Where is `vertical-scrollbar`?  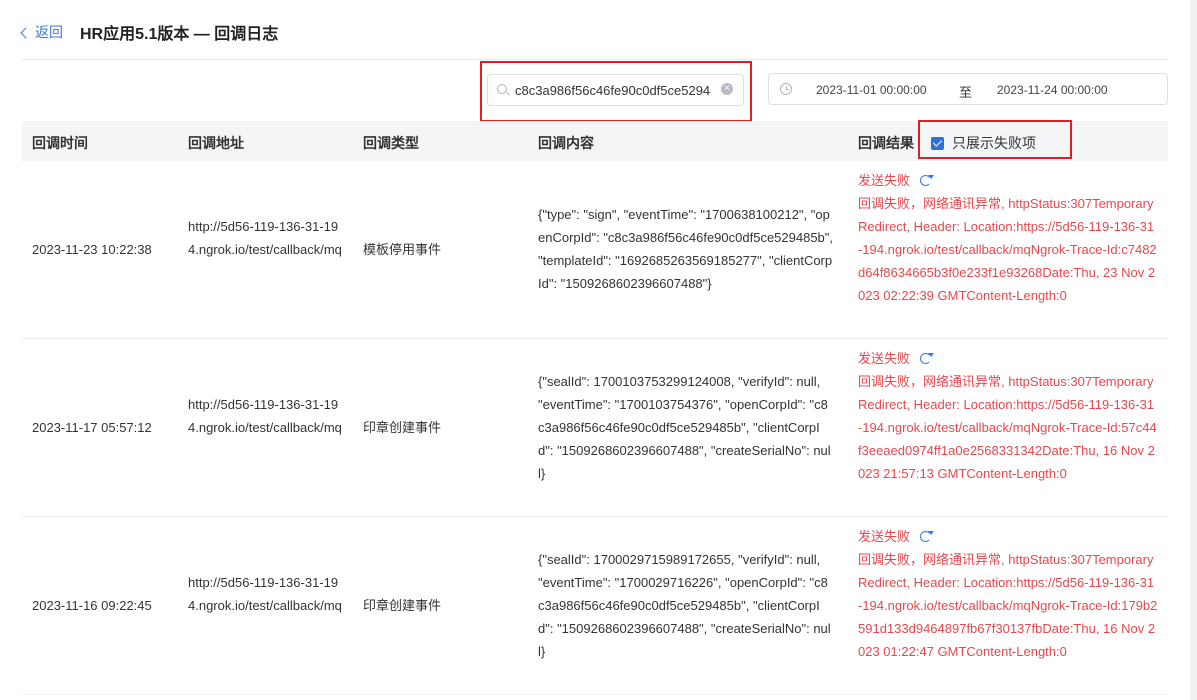 vertical-scrollbar is located at coordinates (1193, 350).